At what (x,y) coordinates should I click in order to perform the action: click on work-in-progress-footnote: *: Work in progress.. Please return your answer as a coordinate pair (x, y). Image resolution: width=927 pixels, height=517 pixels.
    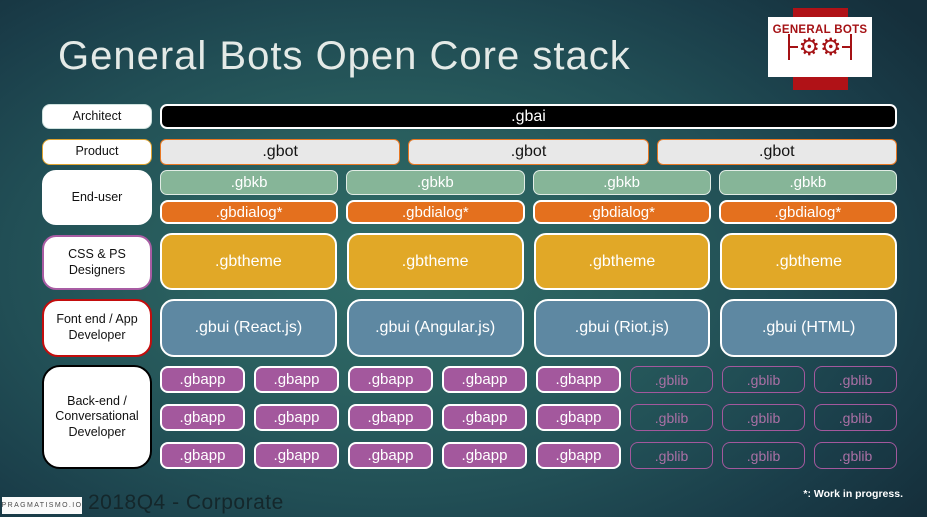
    Looking at the image, I should click on (853, 494).